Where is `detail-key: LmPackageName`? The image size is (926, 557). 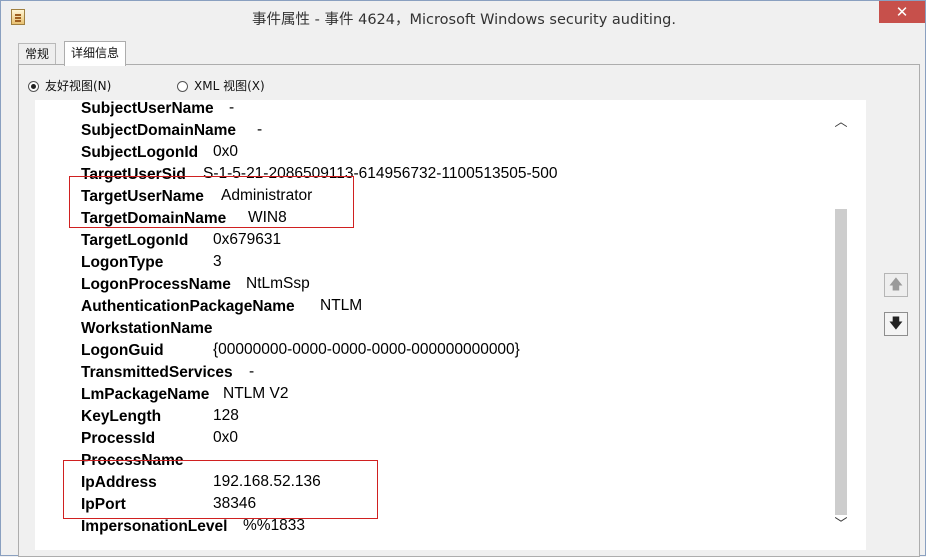
detail-key: LmPackageName is located at coordinates (145, 394).